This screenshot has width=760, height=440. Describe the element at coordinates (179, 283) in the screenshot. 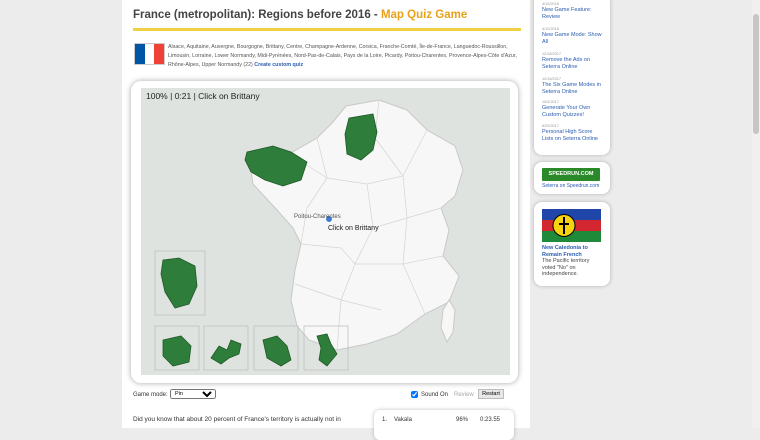

I see `map-region-french-guiana` at that location.